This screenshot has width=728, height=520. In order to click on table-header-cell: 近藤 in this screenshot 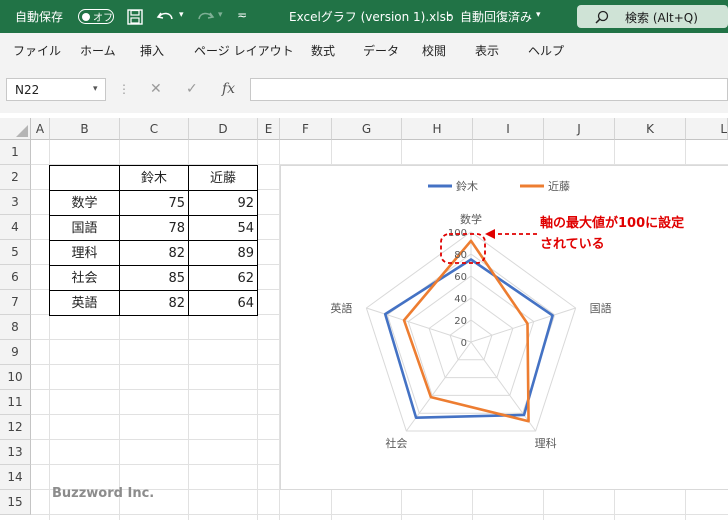, I will do `click(223, 178)`.